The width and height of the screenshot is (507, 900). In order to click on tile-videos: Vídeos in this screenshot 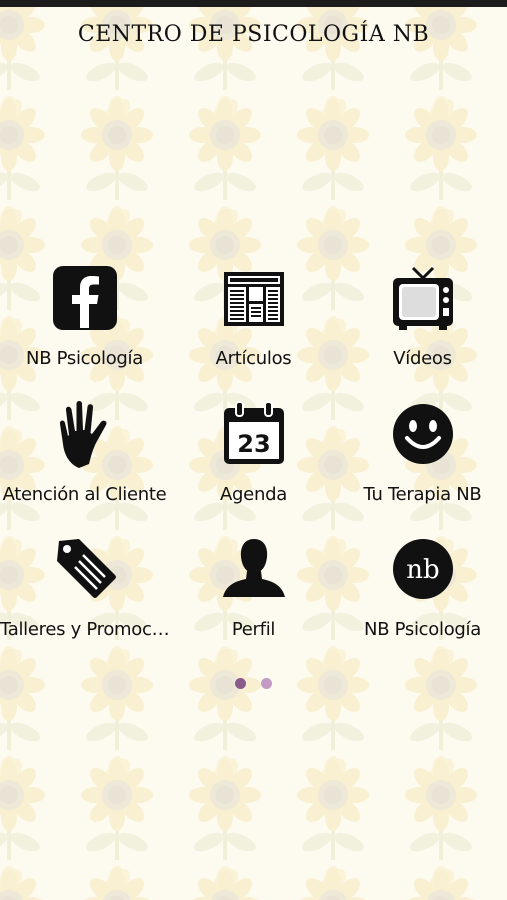, I will do `click(422, 324)`.